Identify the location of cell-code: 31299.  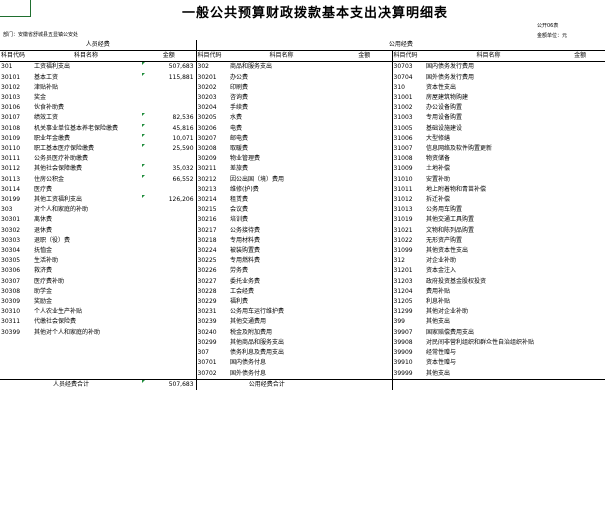
(407, 312).